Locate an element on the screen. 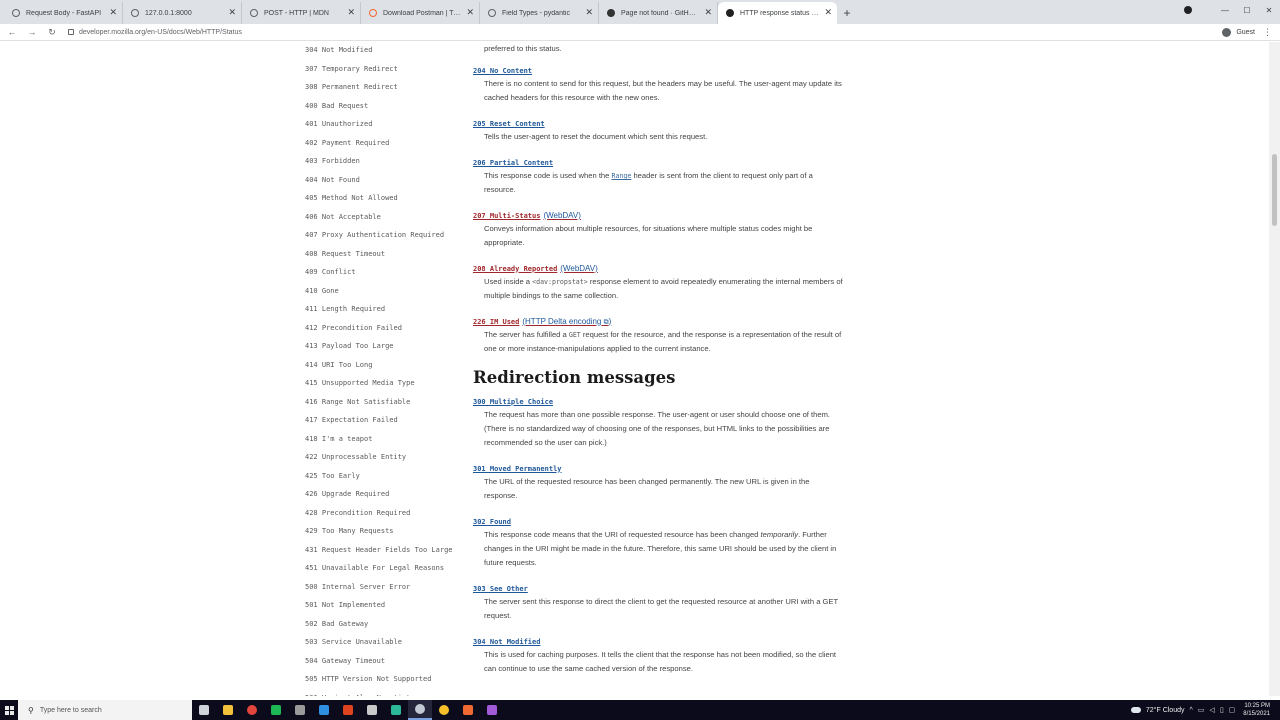 The width and height of the screenshot is (1280, 720). status-code-link: 304 Not Modified is located at coordinates (658, 641).